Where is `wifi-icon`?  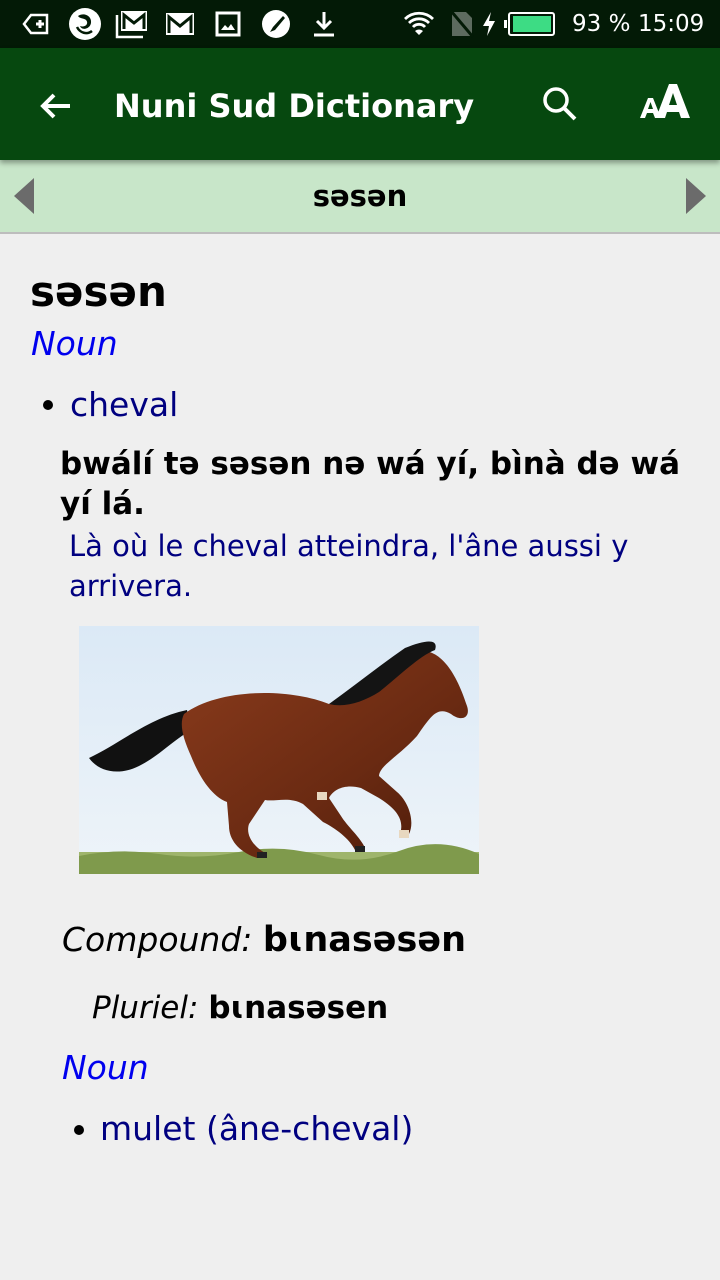 wifi-icon is located at coordinates (419, 24).